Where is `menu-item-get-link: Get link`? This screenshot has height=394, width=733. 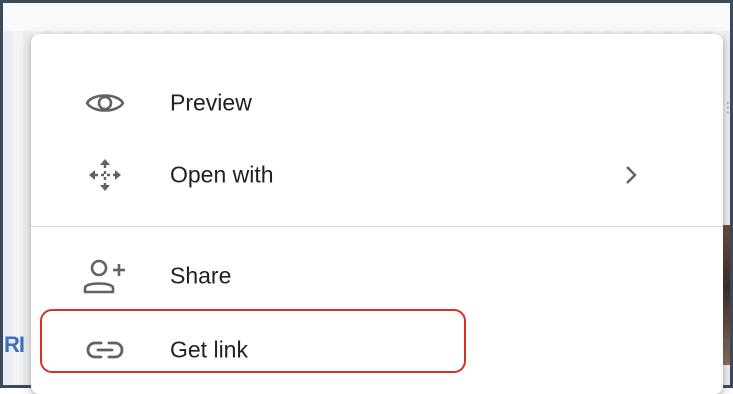
menu-item-get-link: Get link is located at coordinates (377, 350).